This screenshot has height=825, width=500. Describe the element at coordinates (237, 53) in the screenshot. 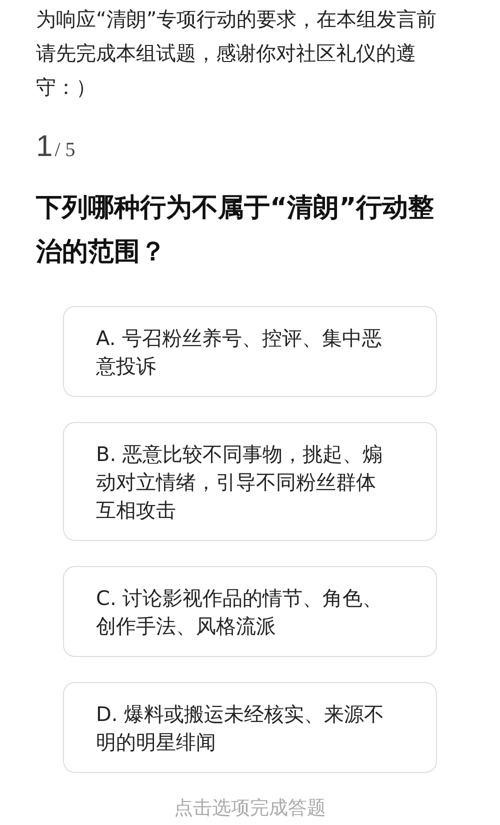

I see `intro-text: 为响应“清朗”专项行动的要求，在本组发言前请先完成本组试题，感谢你对社区礼仪的遵守：）` at that location.